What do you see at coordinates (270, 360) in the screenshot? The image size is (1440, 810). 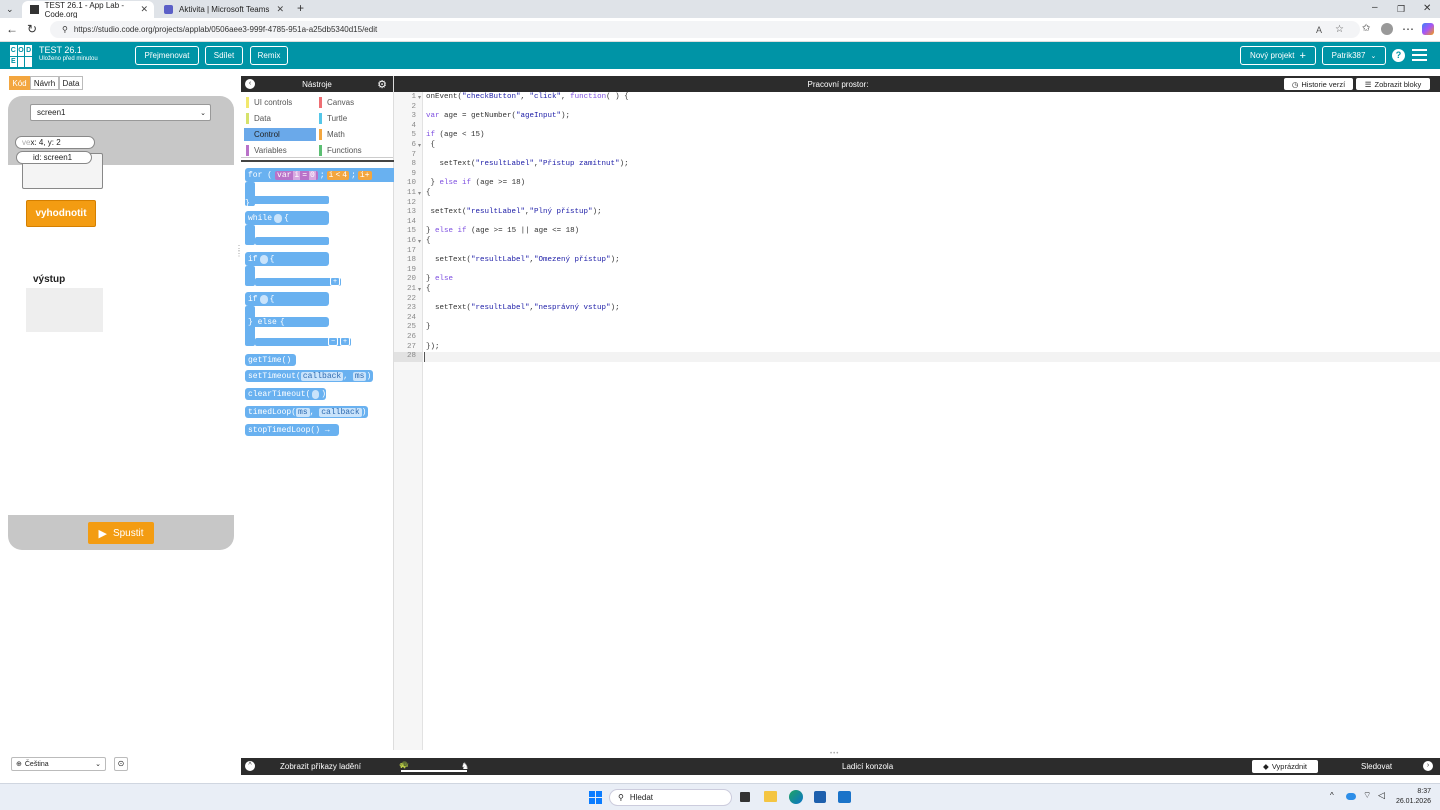 I see `gettime-block: getTime()` at bounding box center [270, 360].